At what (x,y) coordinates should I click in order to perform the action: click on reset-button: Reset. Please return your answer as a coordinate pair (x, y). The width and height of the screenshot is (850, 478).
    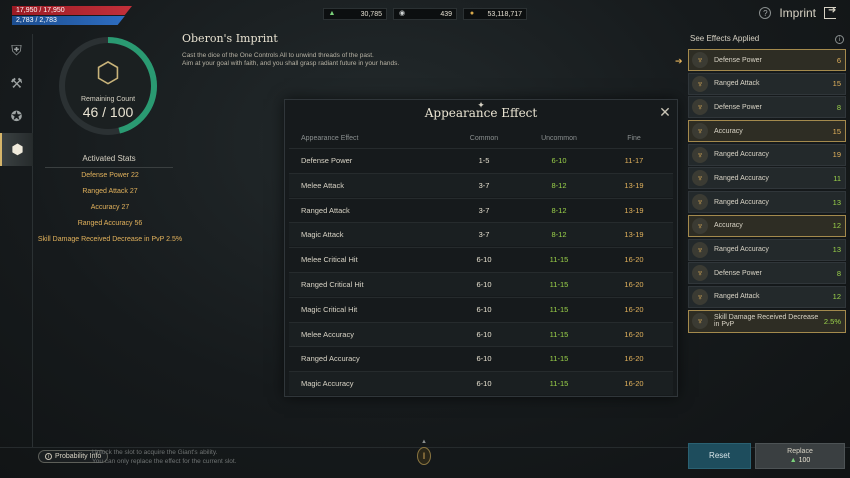
    Looking at the image, I should click on (719, 456).